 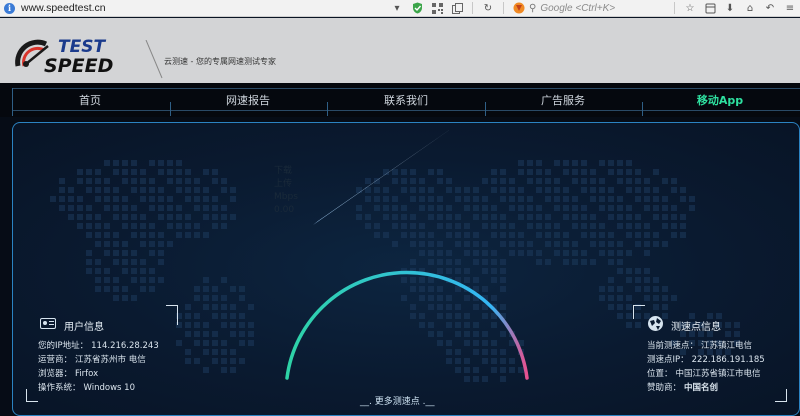 What do you see at coordinates (696, 327) in the screenshot?
I see `node-info-title: 测速点信息` at bounding box center [696, 327].